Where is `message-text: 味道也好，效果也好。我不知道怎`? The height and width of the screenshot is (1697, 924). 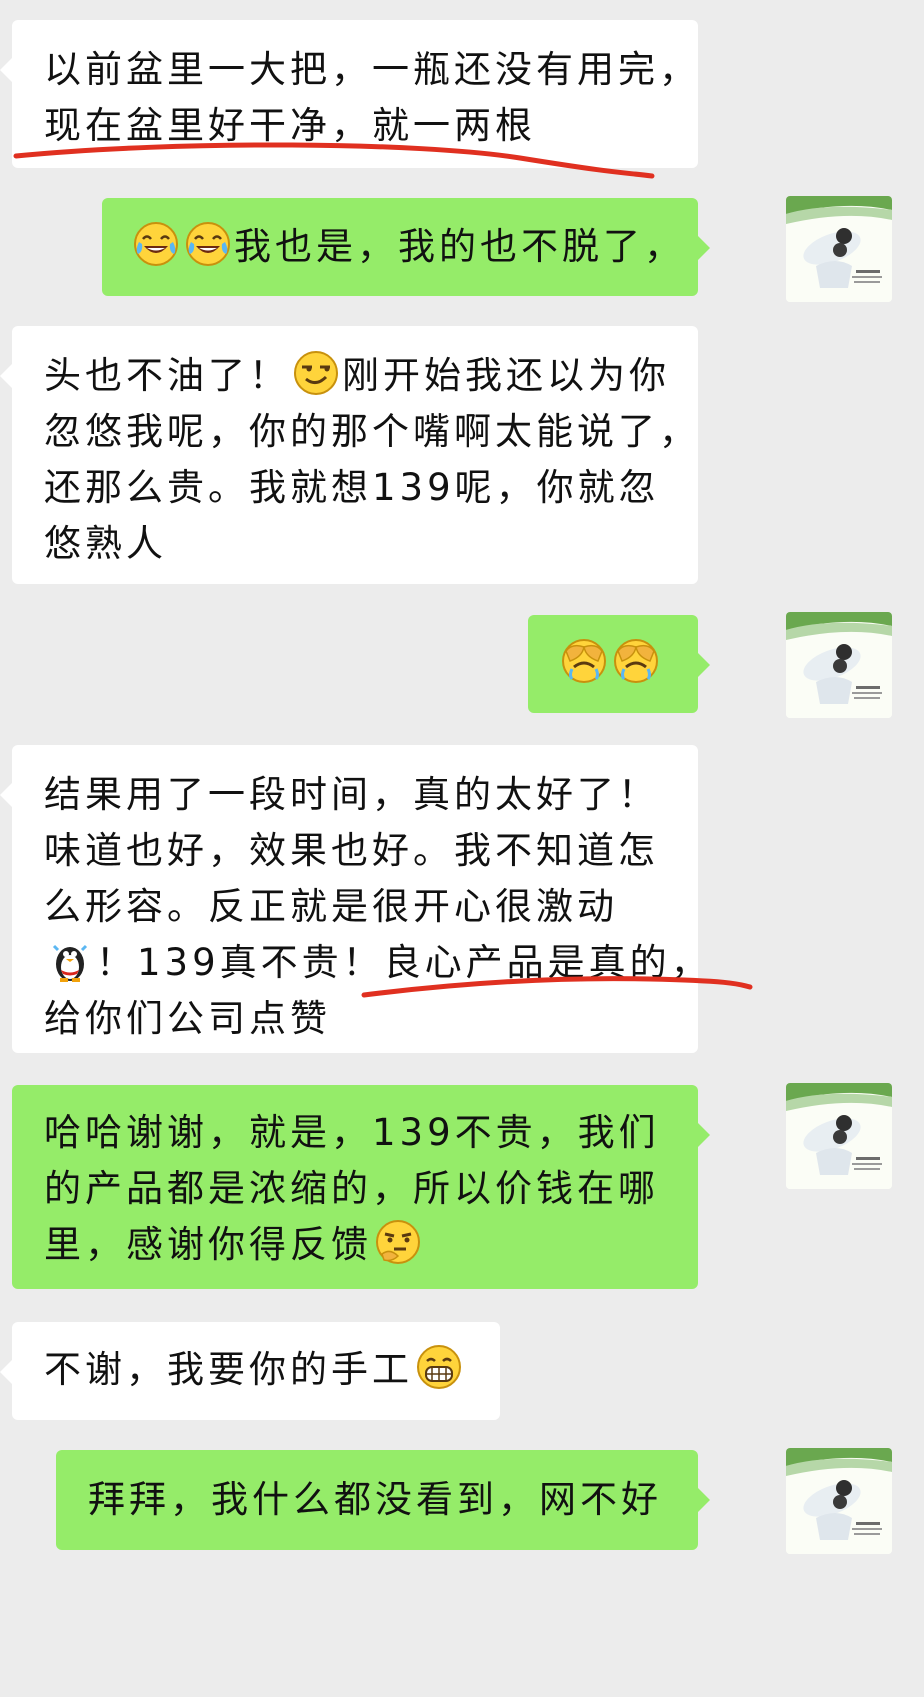 message-text: 味道也好，效果也好。我不知道怎 is located at coordinates (351, 850).